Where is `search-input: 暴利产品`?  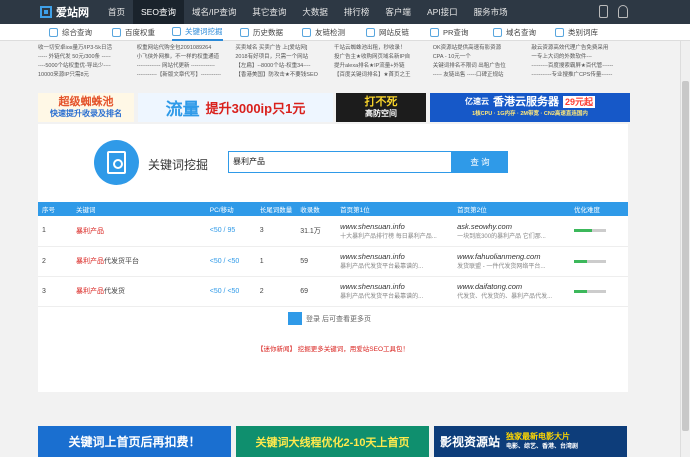 search-input: 暴利产品 is located at coordinates (340, 162).